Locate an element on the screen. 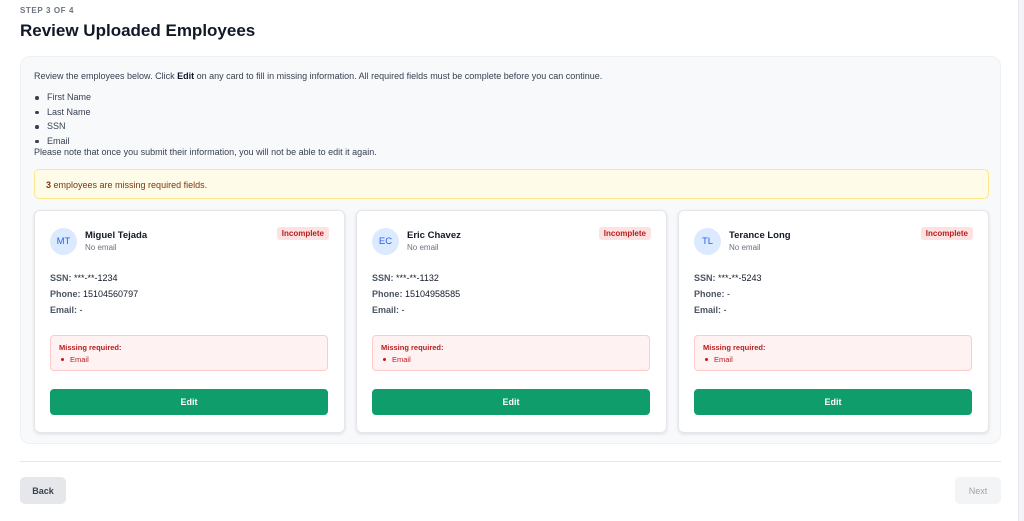  phone-field: Phone: - is located at coordinates (712, 294).